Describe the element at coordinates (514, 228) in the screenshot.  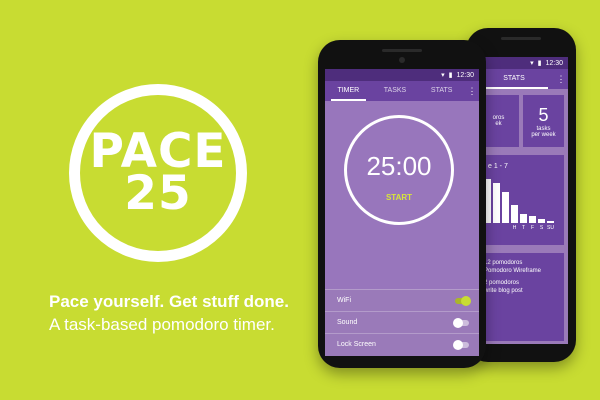
I see `chart-x-label: H` at that location.